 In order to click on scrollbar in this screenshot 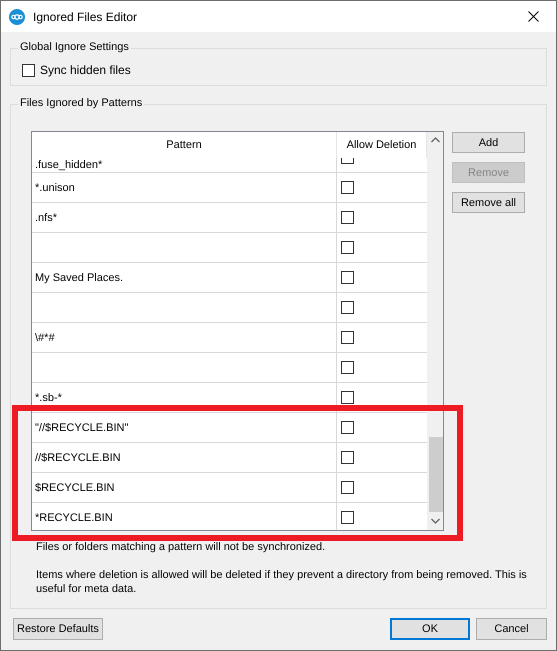, I will do `click(435, 331)`.